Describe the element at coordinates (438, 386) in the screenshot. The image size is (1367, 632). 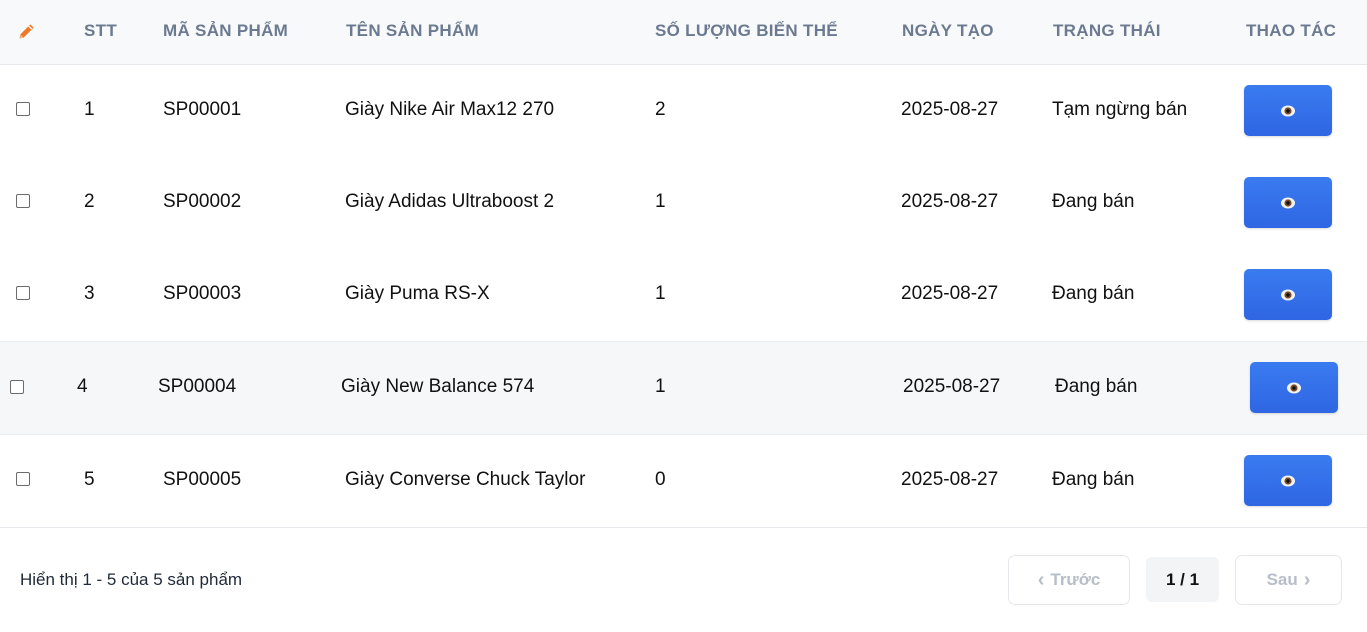
I see `cell-product-name: Giày New Balance 574` at that location.